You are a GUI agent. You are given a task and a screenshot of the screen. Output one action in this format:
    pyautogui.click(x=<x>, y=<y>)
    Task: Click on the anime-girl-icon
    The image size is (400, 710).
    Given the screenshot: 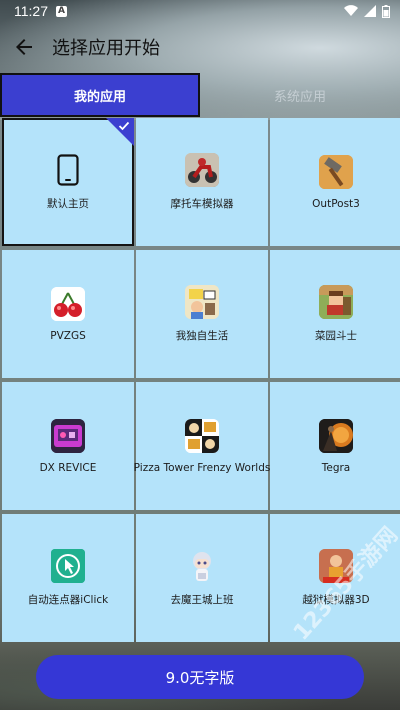 What is the action you would take?
    pyautogui.click(x=202, y=566)
    